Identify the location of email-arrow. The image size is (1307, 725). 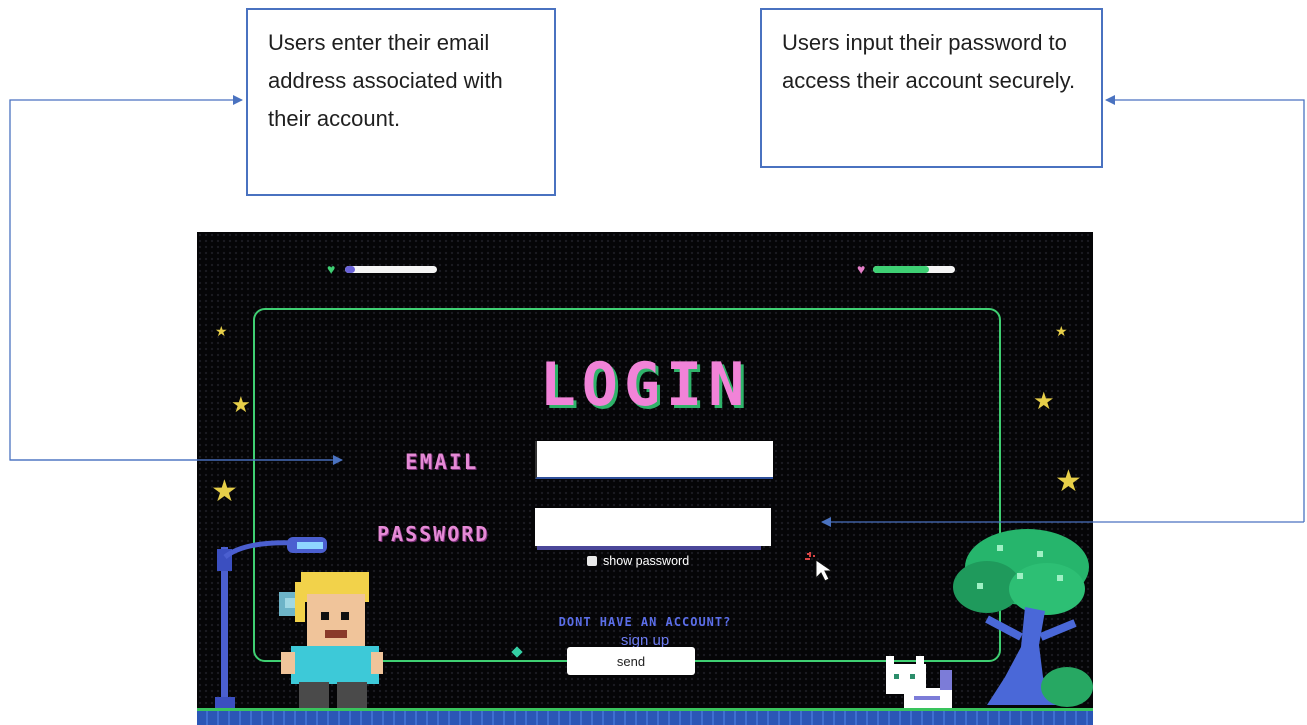
(170, 278).